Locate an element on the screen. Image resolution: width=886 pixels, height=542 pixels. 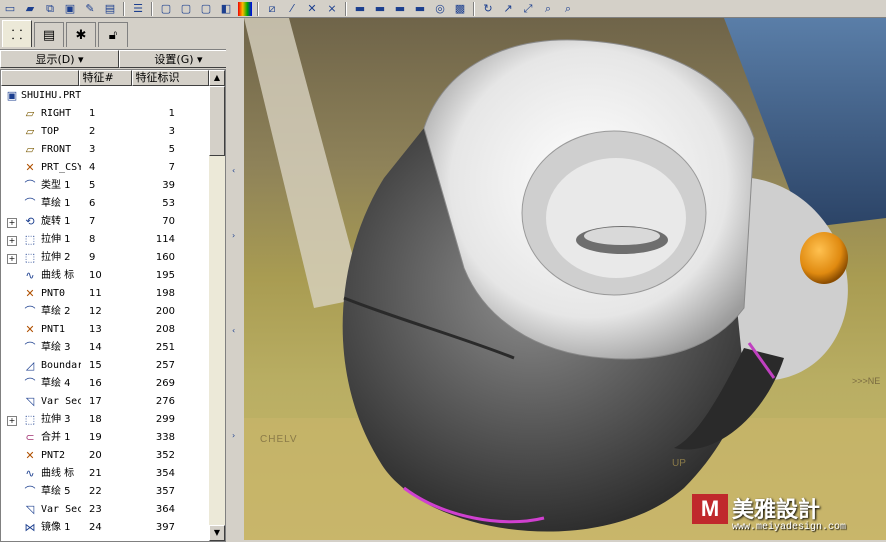
tree-row: ▱ FRONT 3 5 is located at coordinates (105, 150).